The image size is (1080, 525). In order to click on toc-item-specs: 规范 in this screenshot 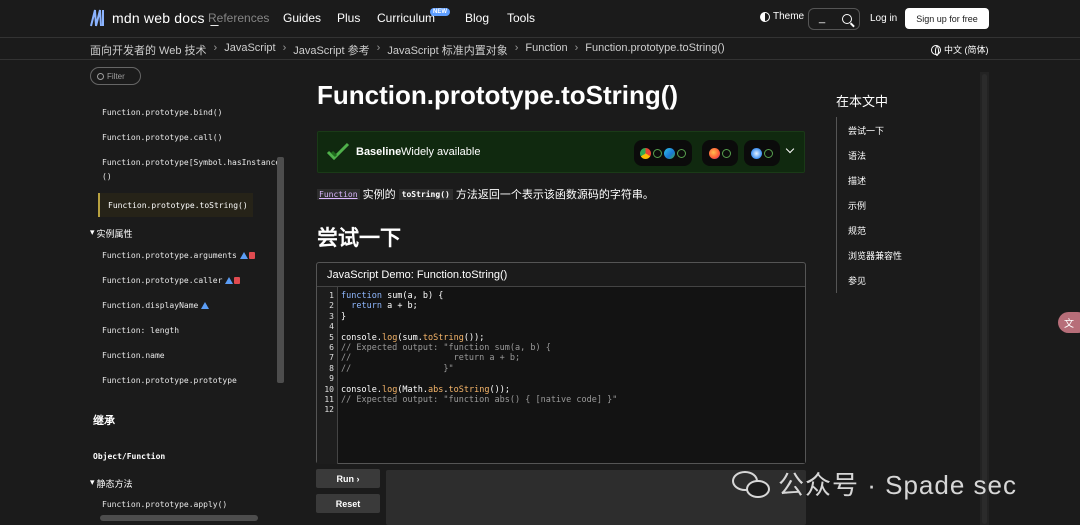, I will do `click(857, 230)`.